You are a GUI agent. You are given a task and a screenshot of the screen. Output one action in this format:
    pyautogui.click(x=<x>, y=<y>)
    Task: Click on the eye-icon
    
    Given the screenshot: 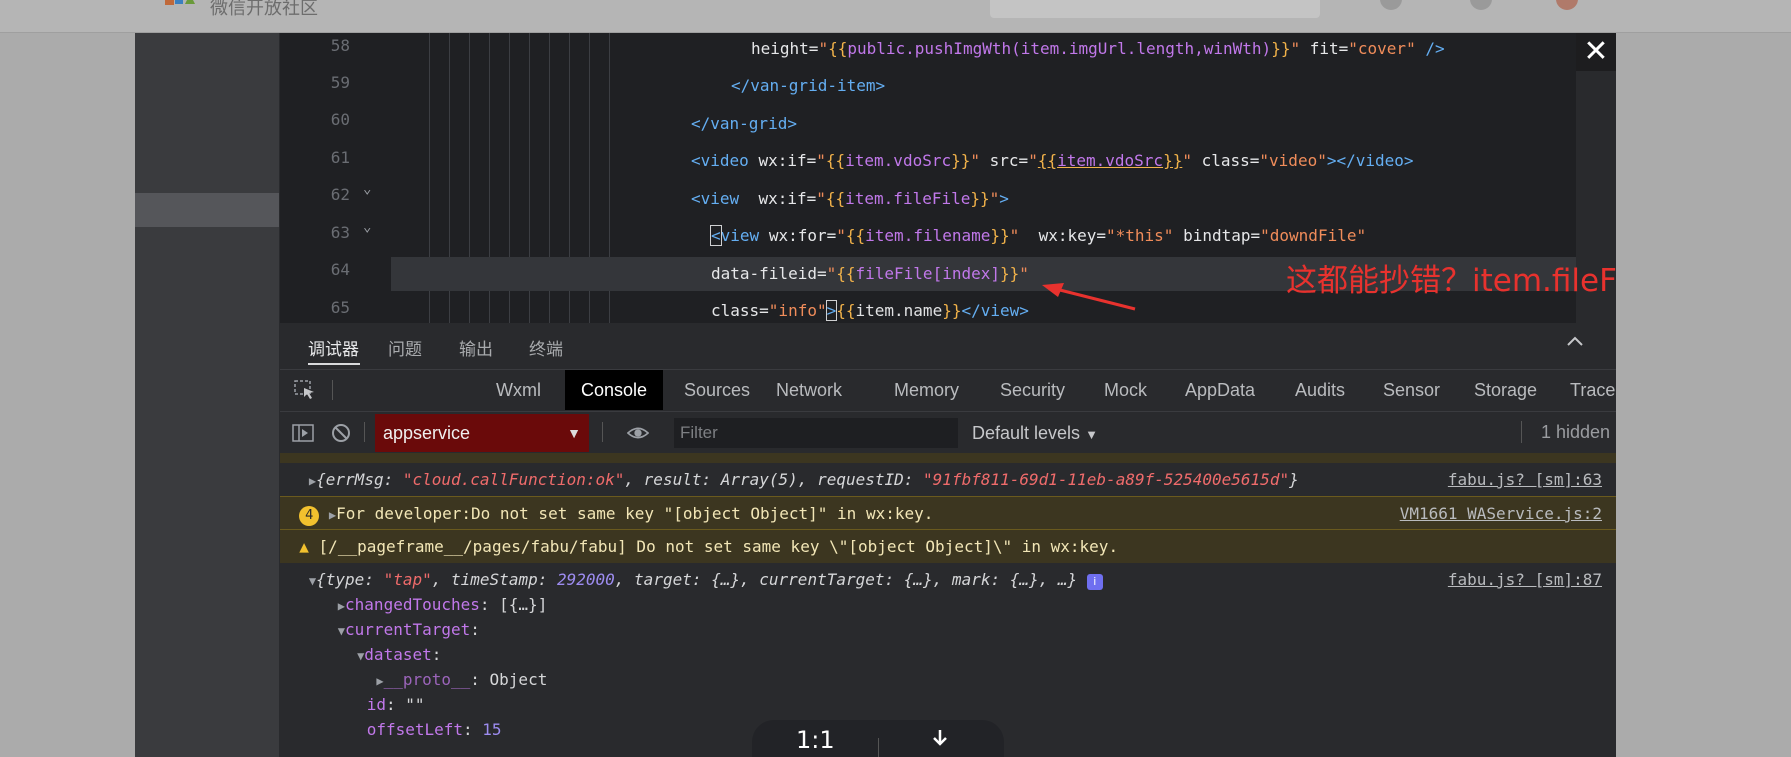 What is the action you would take?
    pyautogui.click(x=638, y=433)
    